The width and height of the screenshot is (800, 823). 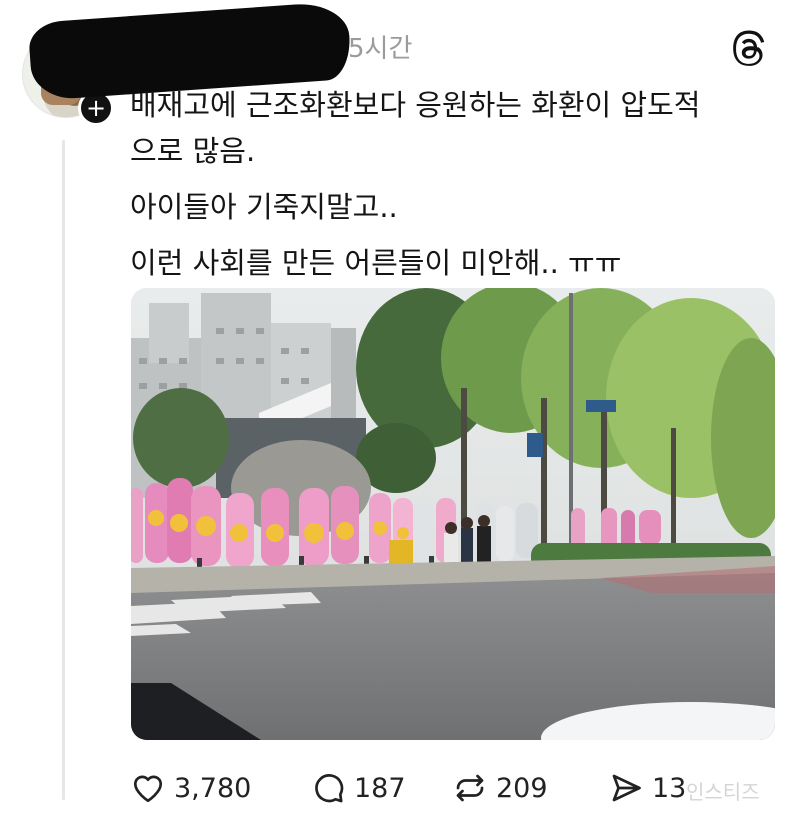 I want to click on post-line-2: 으로 많음., so click(x=193, y=151).